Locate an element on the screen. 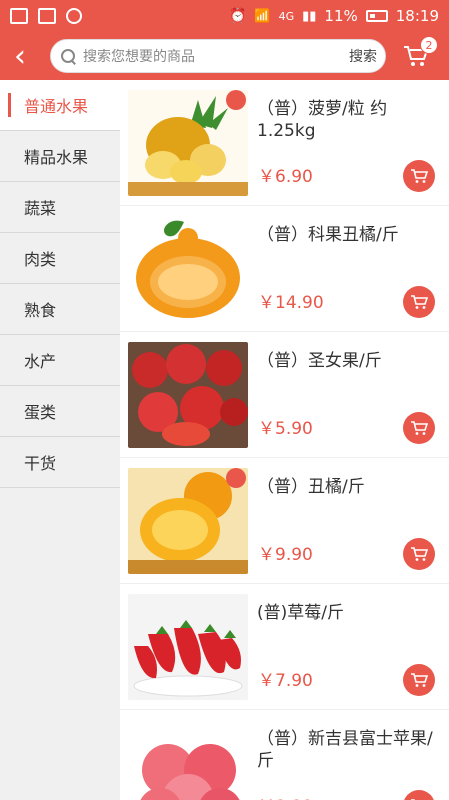 This screenshot has height=800, width=449. search-button: 搜索 is located at coordinates (363, 56).